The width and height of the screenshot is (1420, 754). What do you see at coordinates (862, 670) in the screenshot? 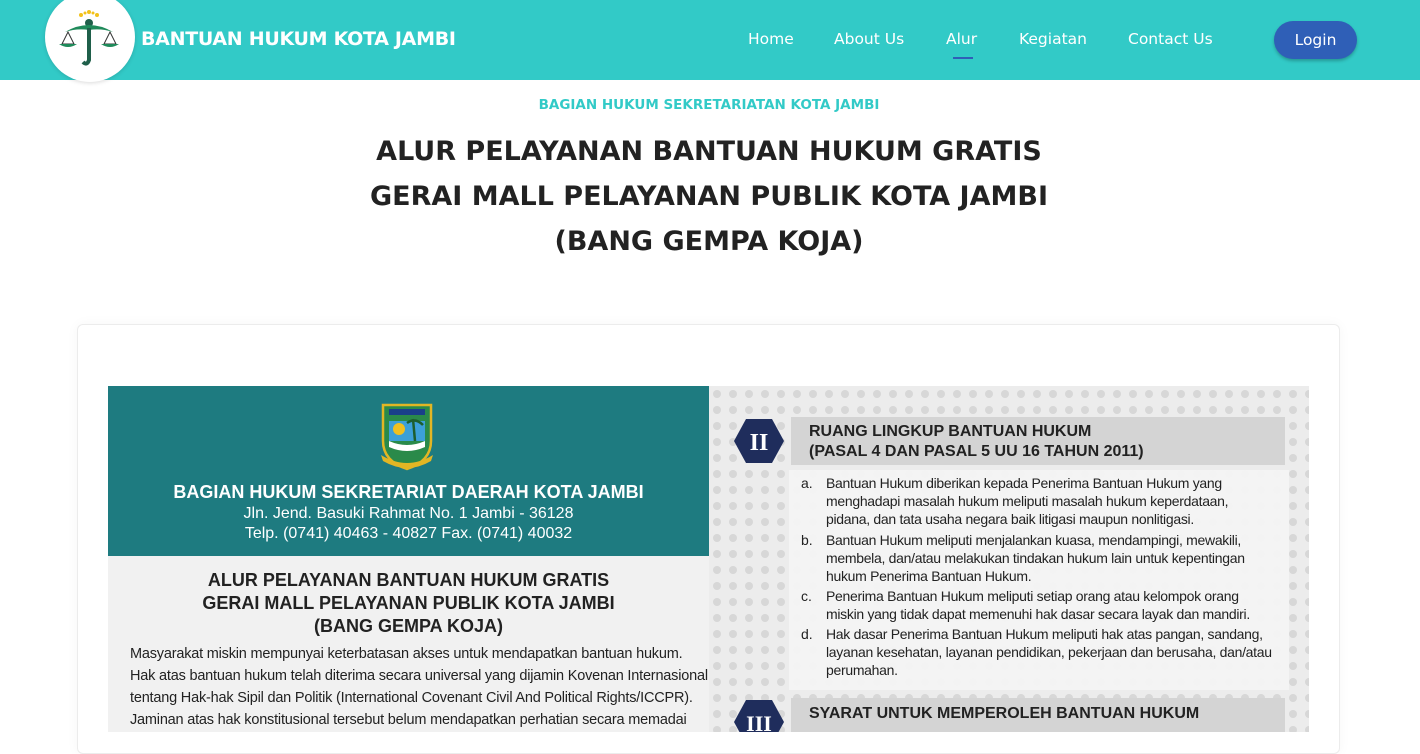
I see `list-item-line: perumahan.` at bounding box center [862, 670].